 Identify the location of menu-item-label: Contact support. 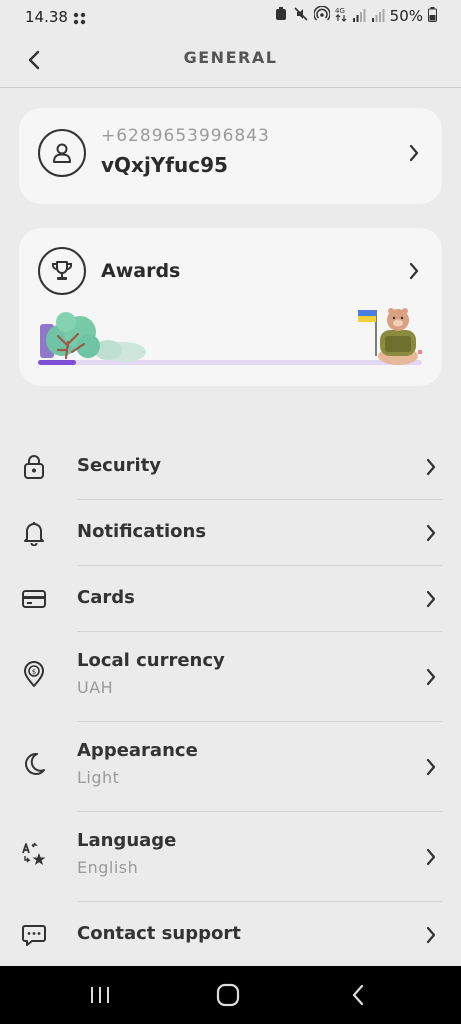
(159, 933).